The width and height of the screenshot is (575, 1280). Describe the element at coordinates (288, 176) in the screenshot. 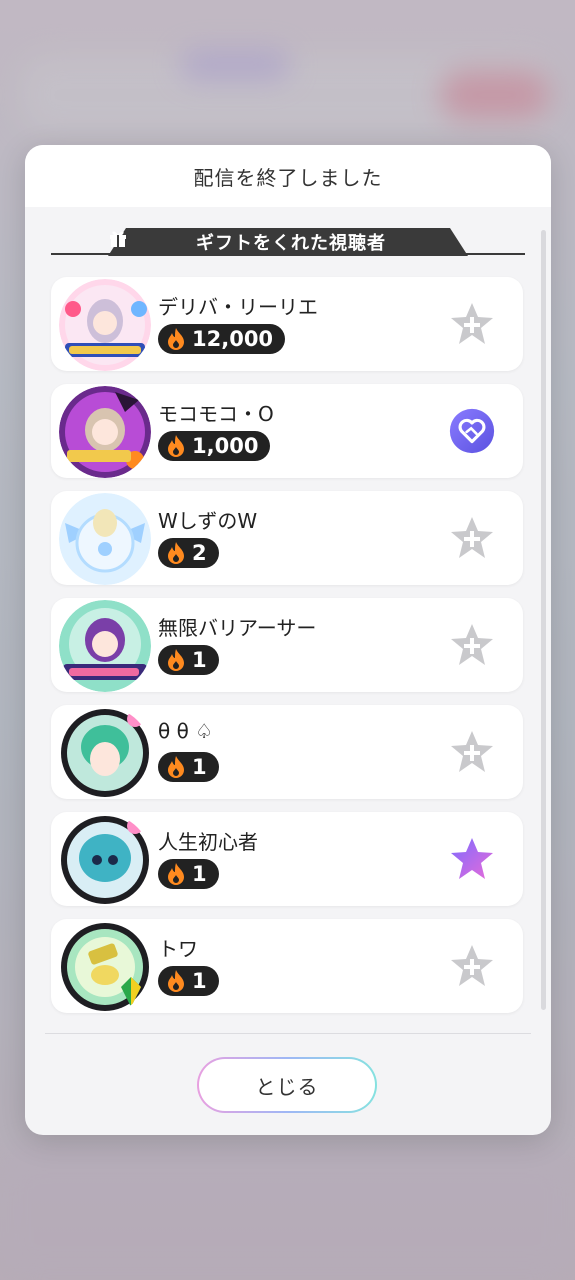

I see `dialog-title: 配信を終了しました` at that location.